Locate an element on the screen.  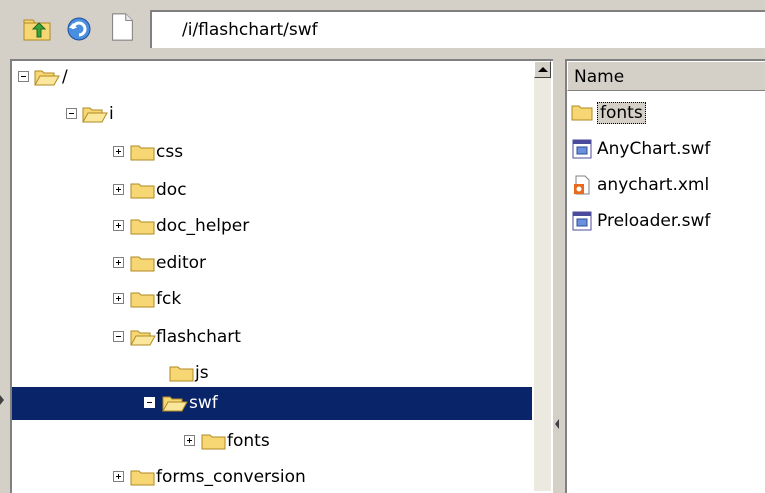
list-item-anychart-xml: anychart.xml is located at coordinates (666, 186).